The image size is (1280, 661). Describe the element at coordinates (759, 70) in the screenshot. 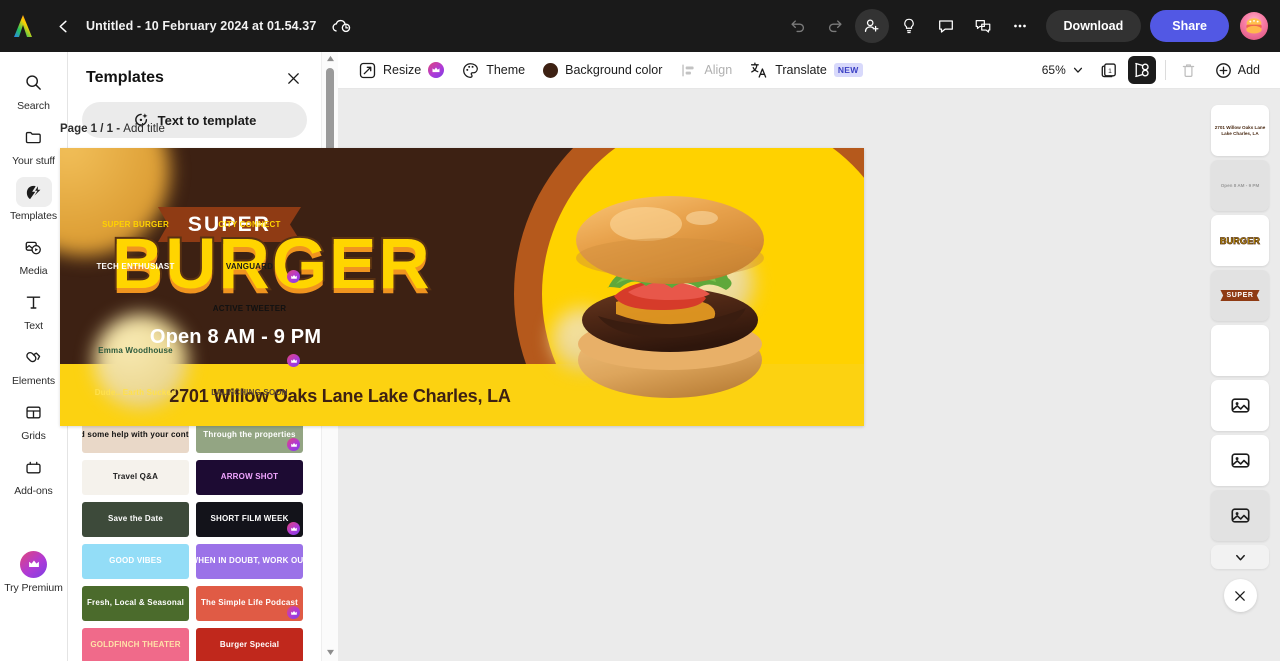

I see `translate-icon` at that location.